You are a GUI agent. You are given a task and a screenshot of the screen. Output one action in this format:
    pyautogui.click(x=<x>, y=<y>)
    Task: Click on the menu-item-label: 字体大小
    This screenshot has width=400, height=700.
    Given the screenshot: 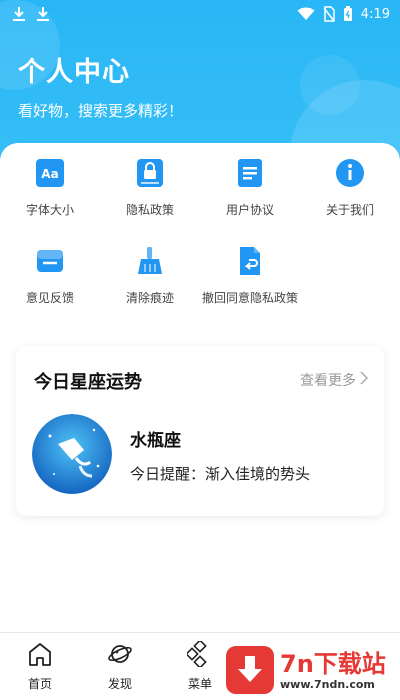 What is the action you would take?
    pyautogui.click(x=49, y=210)
    